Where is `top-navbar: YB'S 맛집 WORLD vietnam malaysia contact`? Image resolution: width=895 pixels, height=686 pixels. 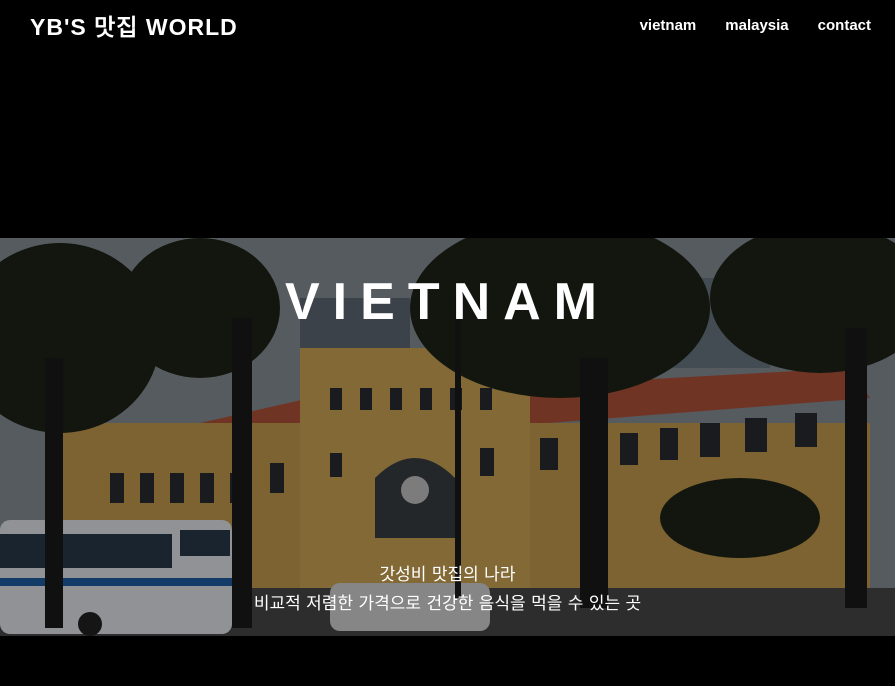 top-navbar: YB'S 맛집 WORLD vietnam malaysia contact is located at coordinates (447, 25).